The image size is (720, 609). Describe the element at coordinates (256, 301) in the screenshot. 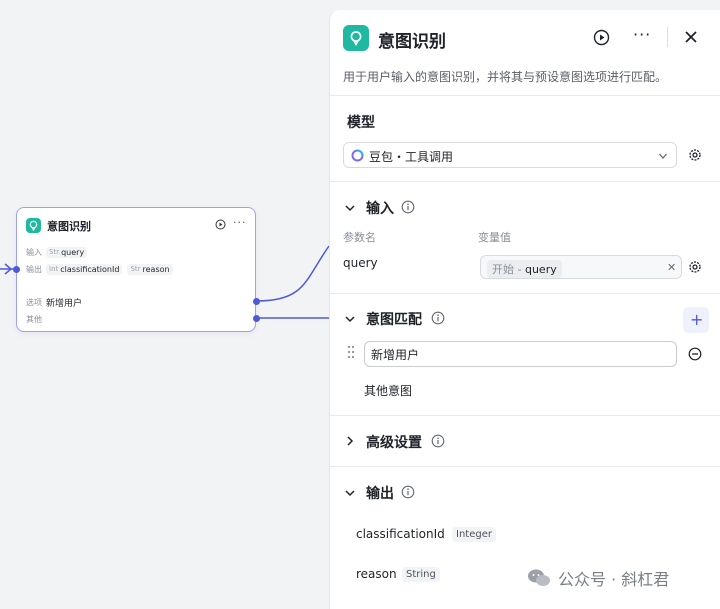

I see `option-port` at that location.